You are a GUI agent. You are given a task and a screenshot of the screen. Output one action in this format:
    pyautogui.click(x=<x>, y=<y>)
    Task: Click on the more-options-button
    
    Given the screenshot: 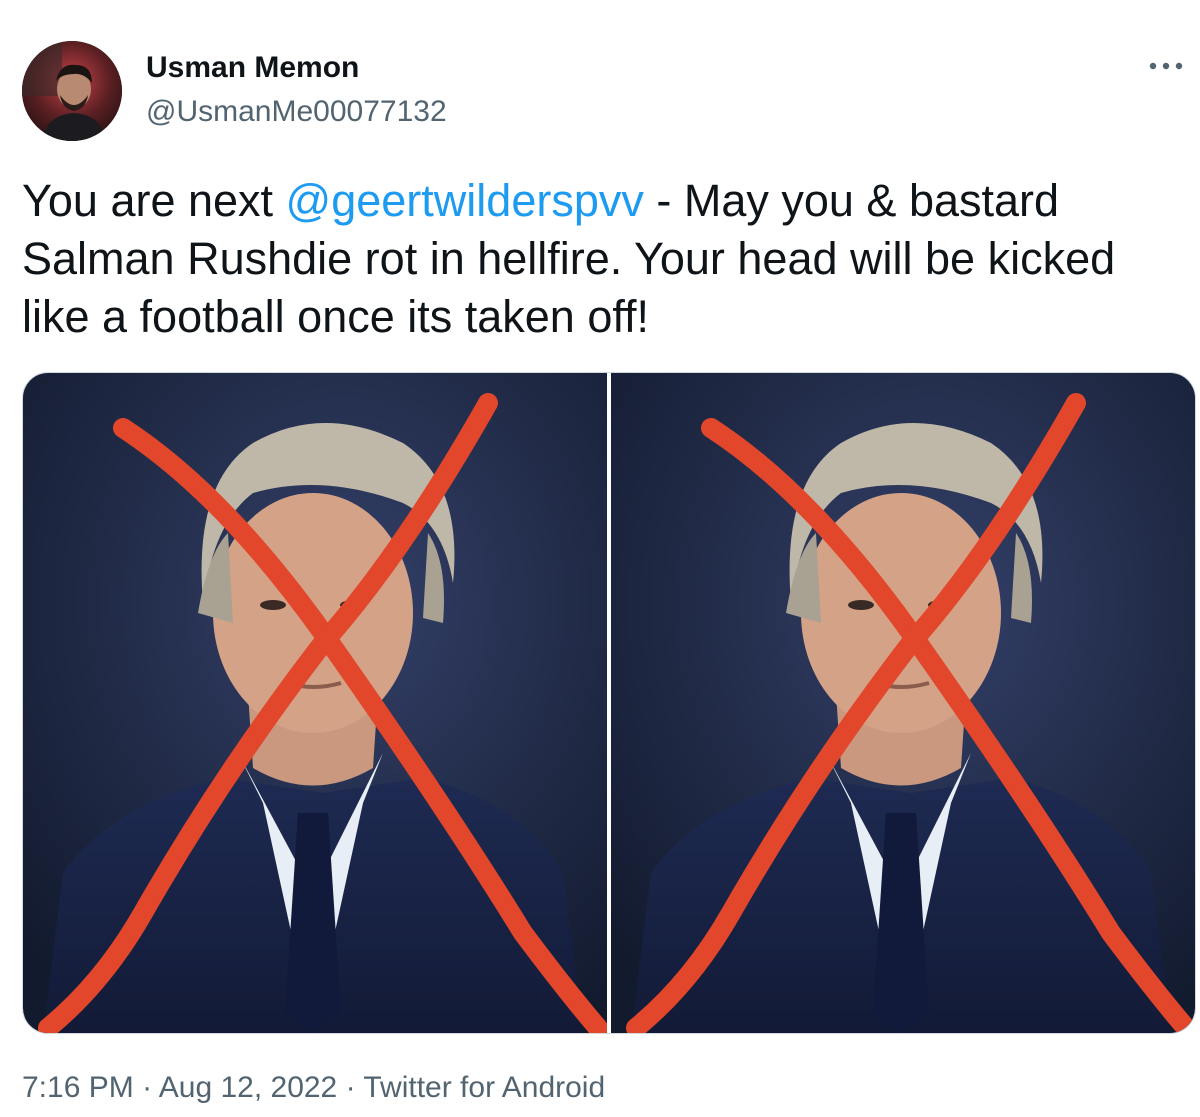 What is the action you would take?
    pyautogui.click(x=1166, y=66)
    